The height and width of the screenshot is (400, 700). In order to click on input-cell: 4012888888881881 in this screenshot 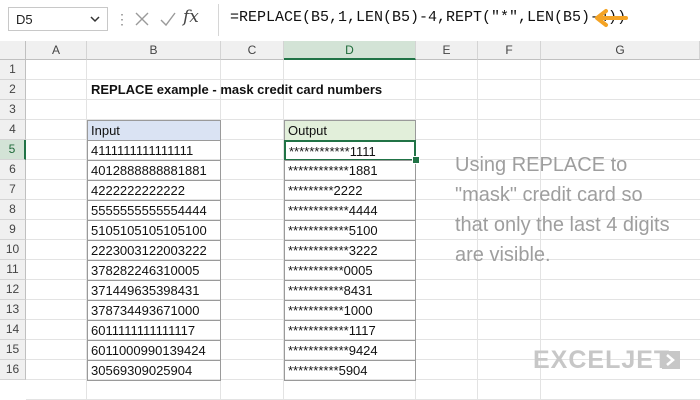, I will do `click(154, 170)`.